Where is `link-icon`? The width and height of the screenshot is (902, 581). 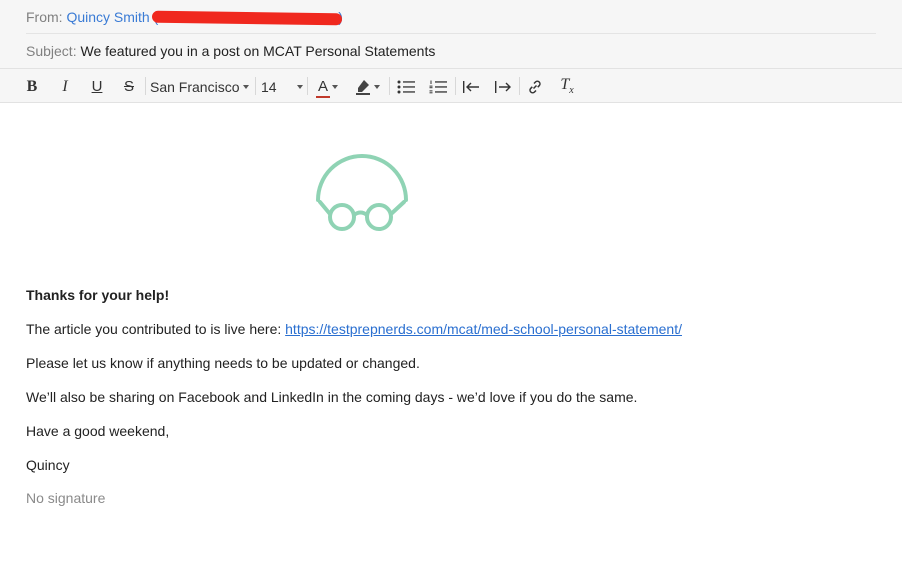
link-icon is located at coordinates (535, 86).